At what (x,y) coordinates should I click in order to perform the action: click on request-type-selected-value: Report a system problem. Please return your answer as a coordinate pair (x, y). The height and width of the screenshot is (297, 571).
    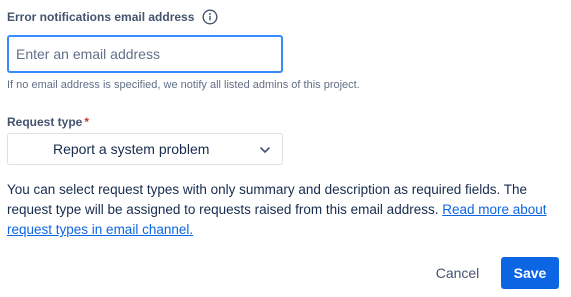
    Looking at the image, I should click on (131, 149).